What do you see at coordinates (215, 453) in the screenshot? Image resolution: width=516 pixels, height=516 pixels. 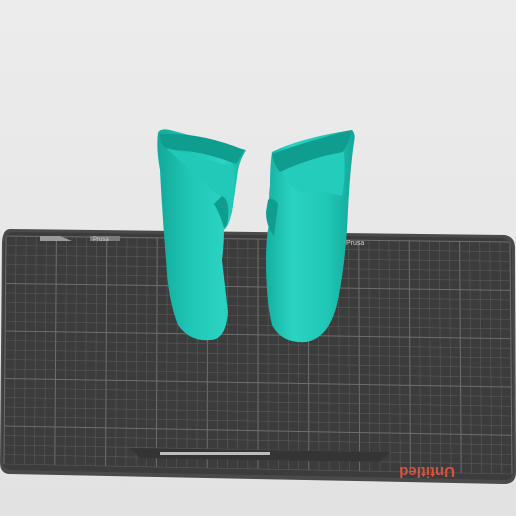 I see `bed-front-slot` at bounding box center [215, 453].